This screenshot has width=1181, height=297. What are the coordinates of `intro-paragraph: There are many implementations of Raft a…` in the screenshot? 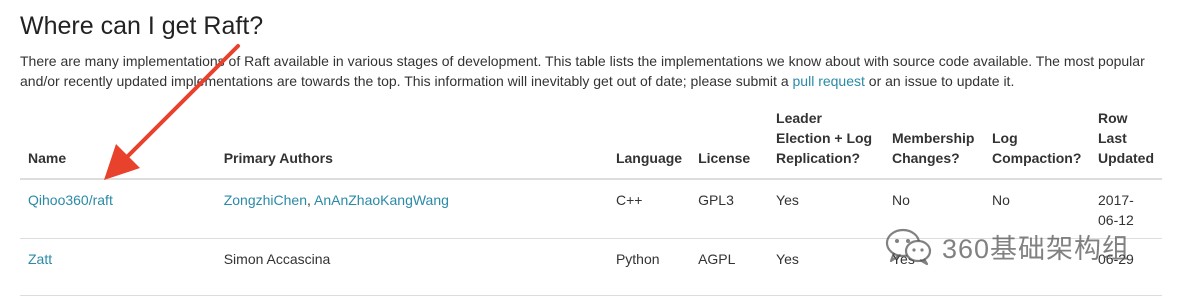 It's located at (595, 71).